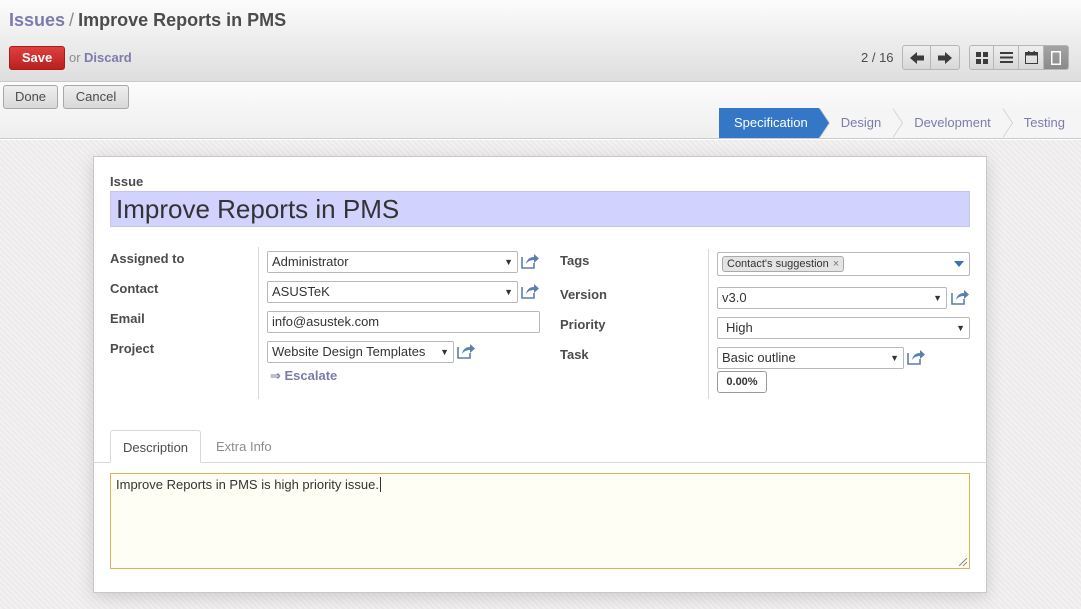  Describe the element at coordinates (127, 318) in the screenshot. I see `email-label: Email` at that location.